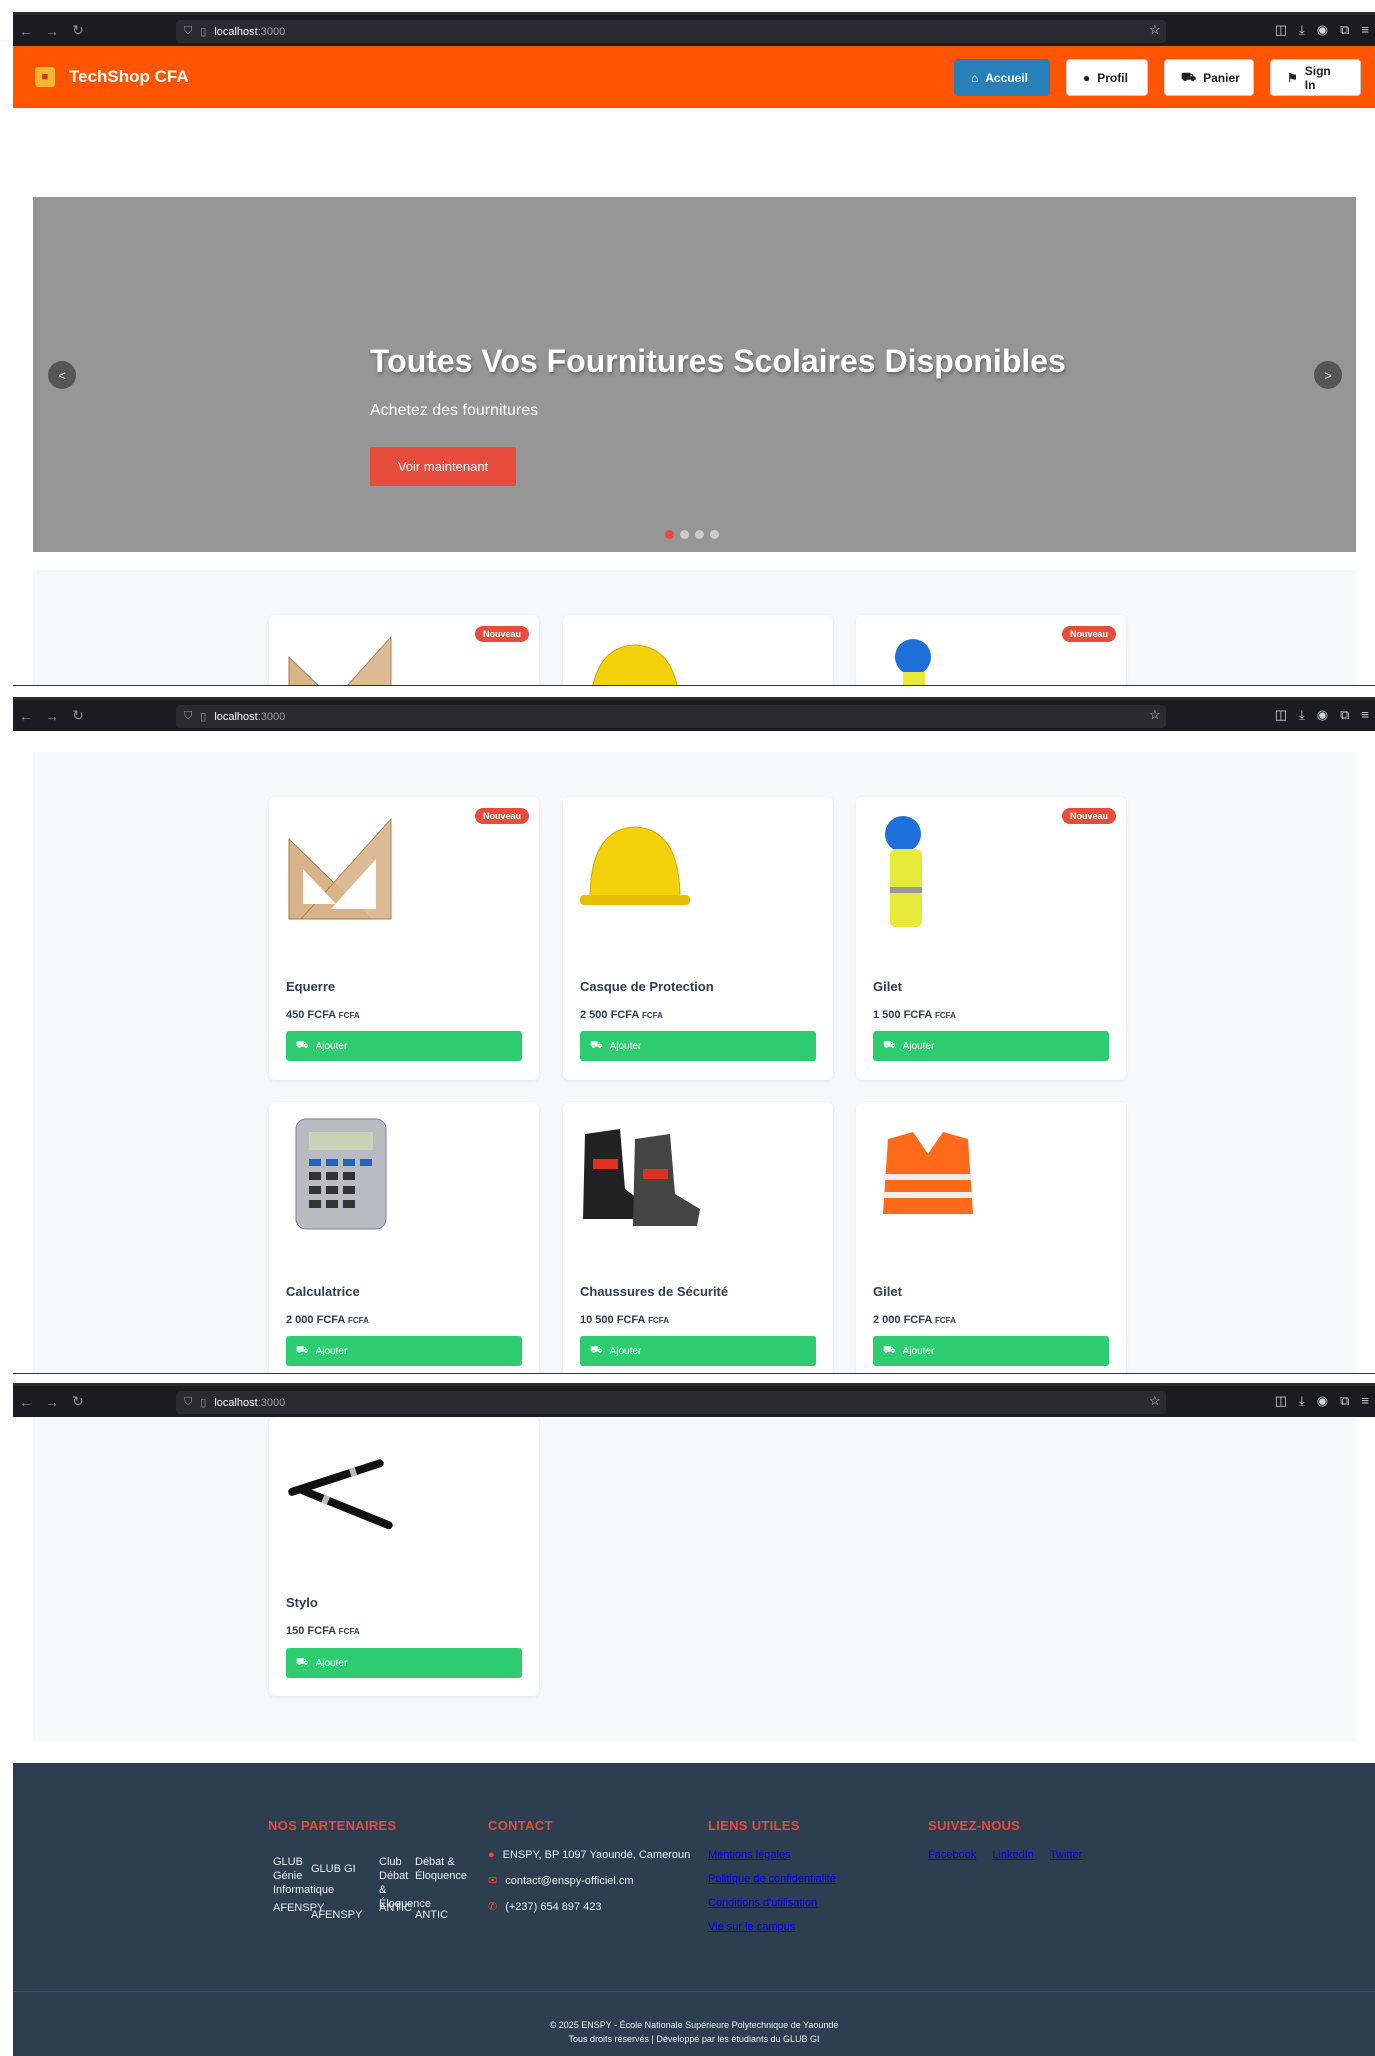  What do you see at coordinates (310, 986) in the screenshot?
I see `product-name: Equerre` at bounding box center [310, 986].